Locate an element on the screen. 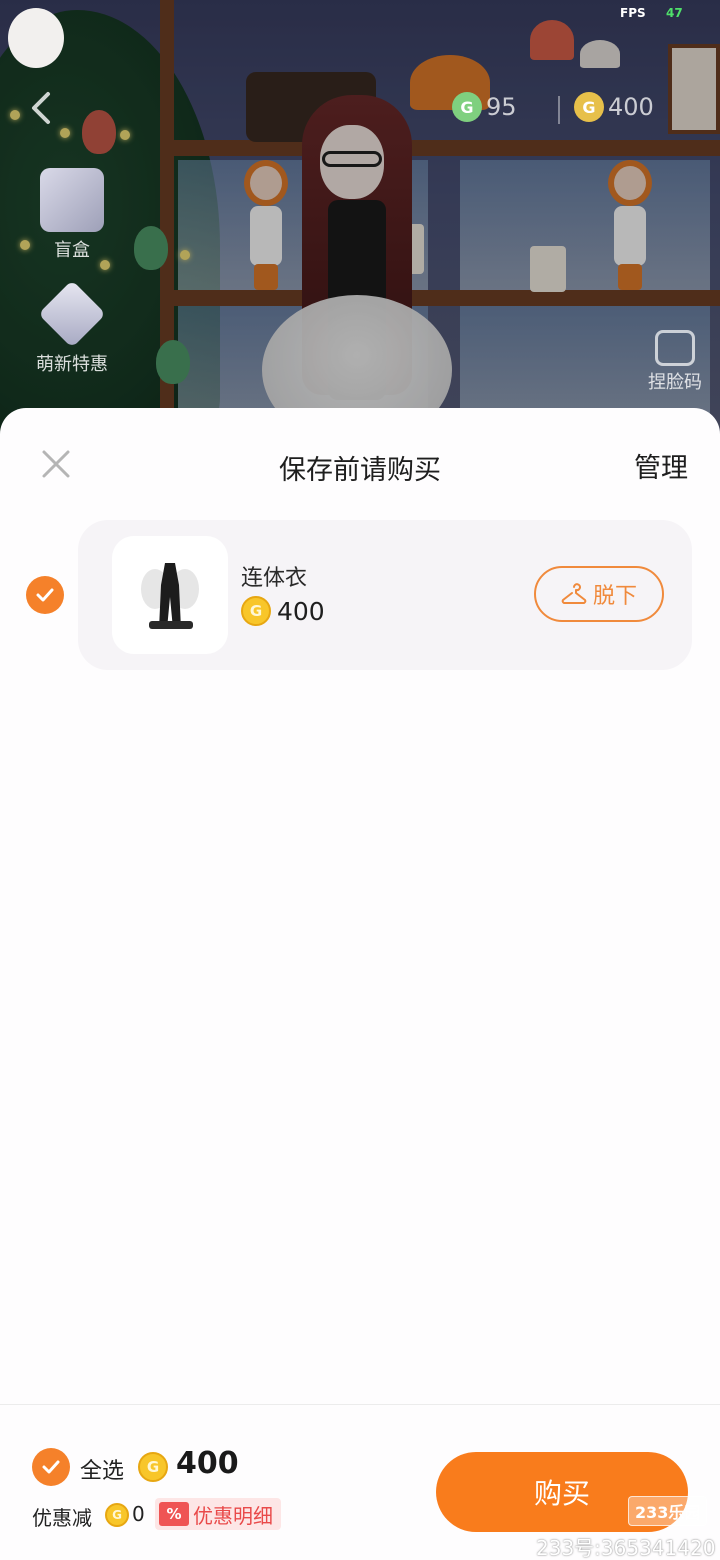 Image resolution: width=720 pixels, height=1560 pixels. item-select-checkbox is located at coordinates (45, 595).